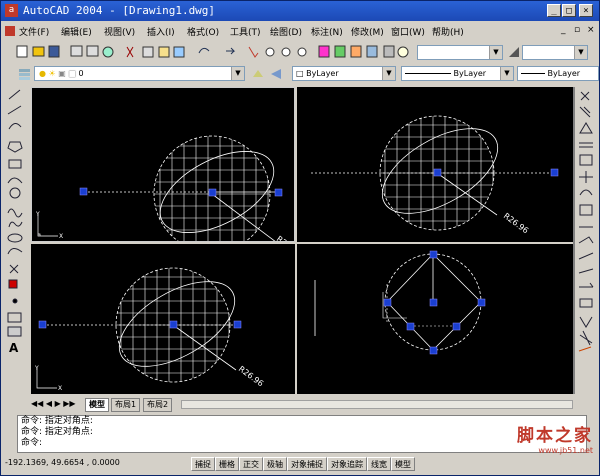 Image resolution: width=600 pixels, height=476 pixels. I want to click on snap-button: 捕捉, so click(203, 464).